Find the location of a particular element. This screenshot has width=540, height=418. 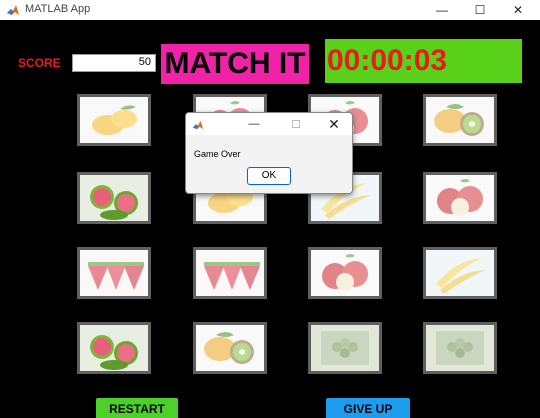

window-minimize-button: — is located at coordinates (442, 10).